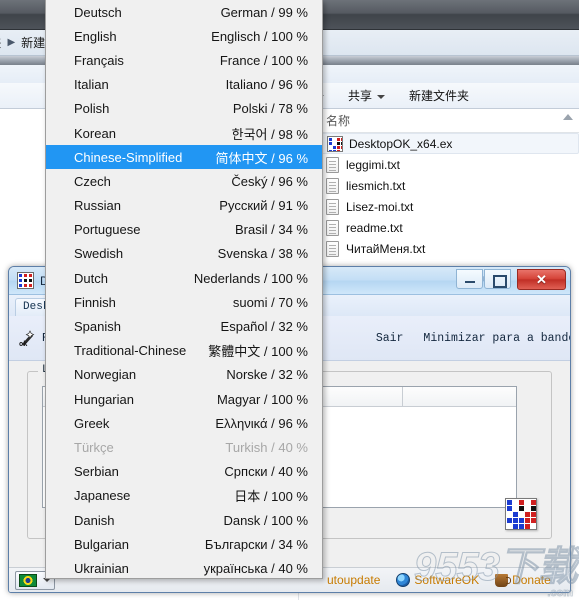  Describe the element at coordinates (386, 248) in the screenshot. I see `list-item-label: ЧитайМеня.txt` at that location.